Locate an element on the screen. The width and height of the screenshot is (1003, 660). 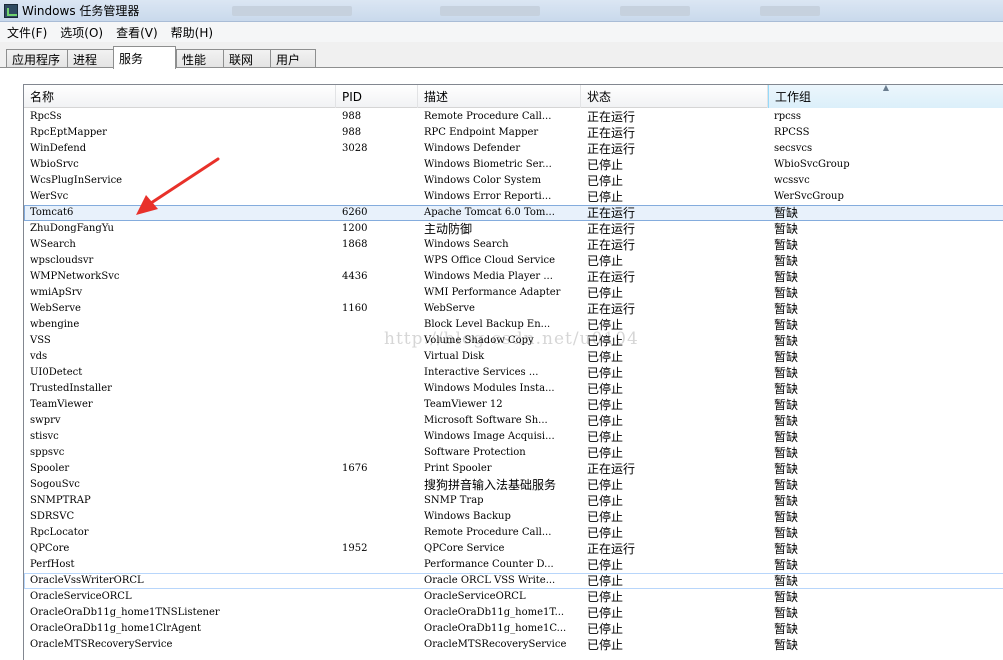
column-header-pid: PID is located at coordinates (377, 96).